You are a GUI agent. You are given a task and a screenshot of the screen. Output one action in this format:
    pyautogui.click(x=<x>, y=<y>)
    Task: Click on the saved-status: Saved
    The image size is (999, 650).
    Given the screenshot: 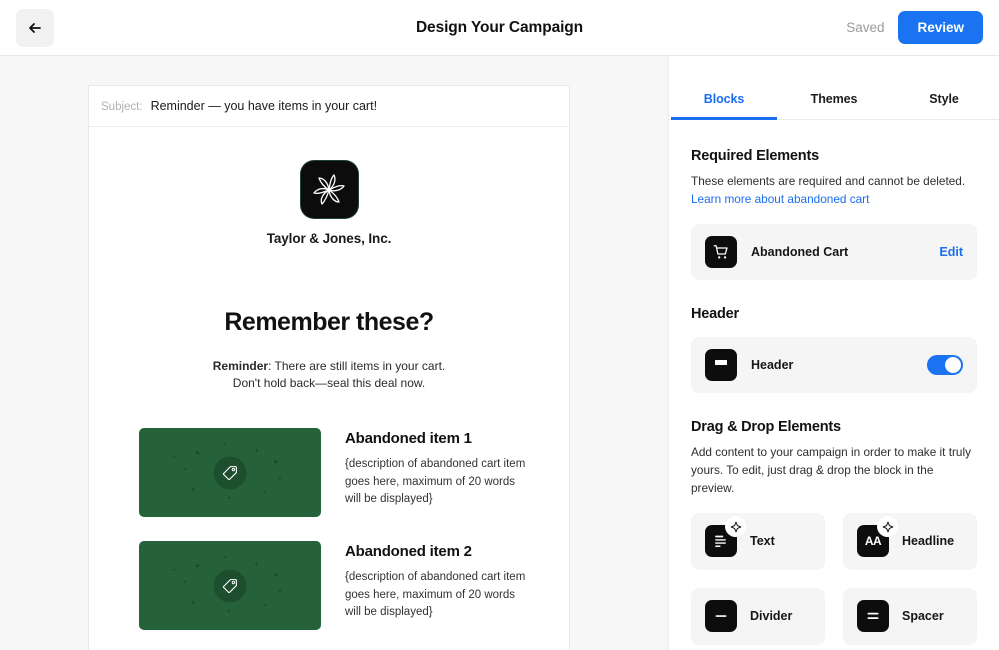 What is the action you would take?
    pyautogui.click(x=865, y=27)
    